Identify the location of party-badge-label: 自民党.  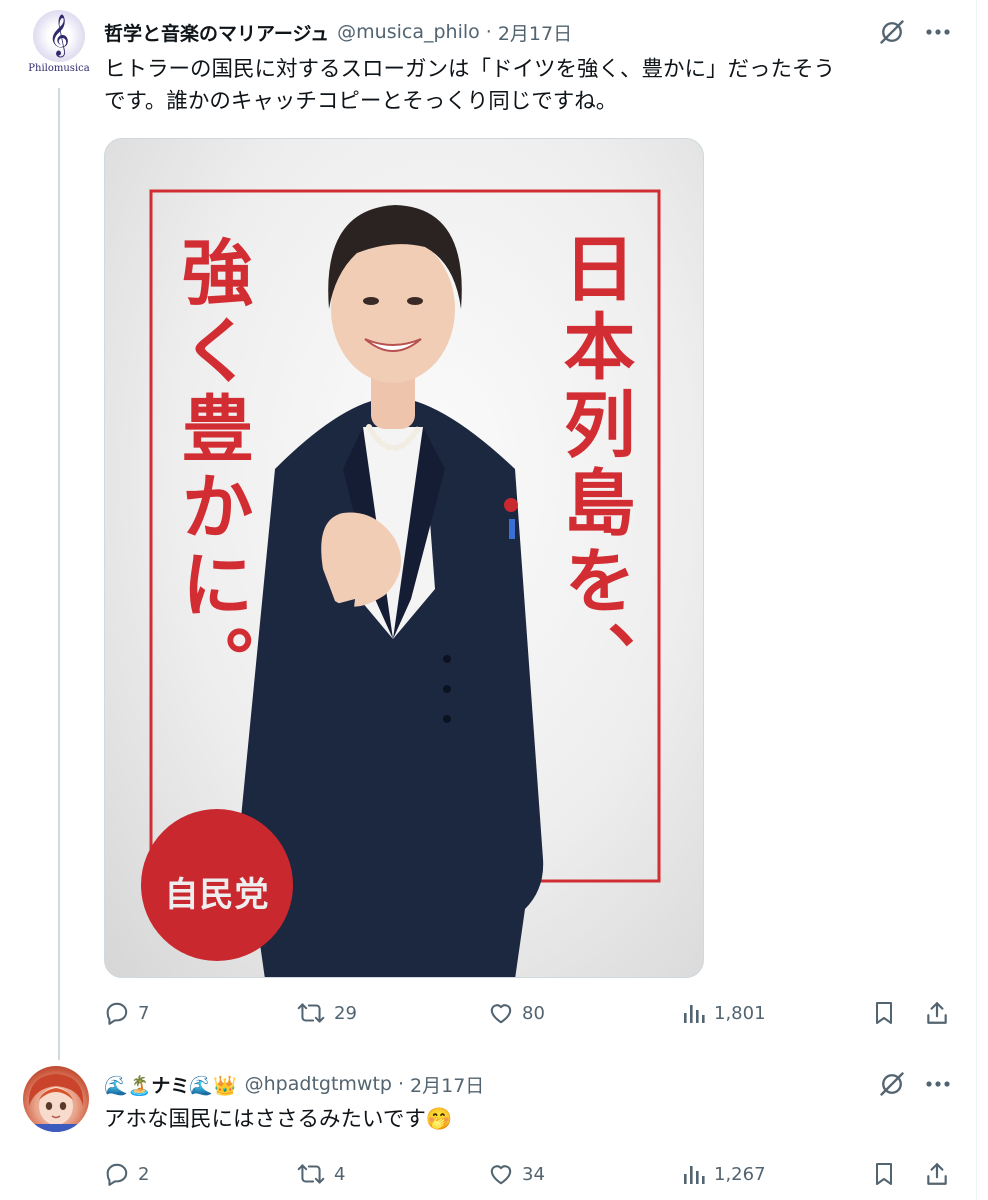
(217, 895).